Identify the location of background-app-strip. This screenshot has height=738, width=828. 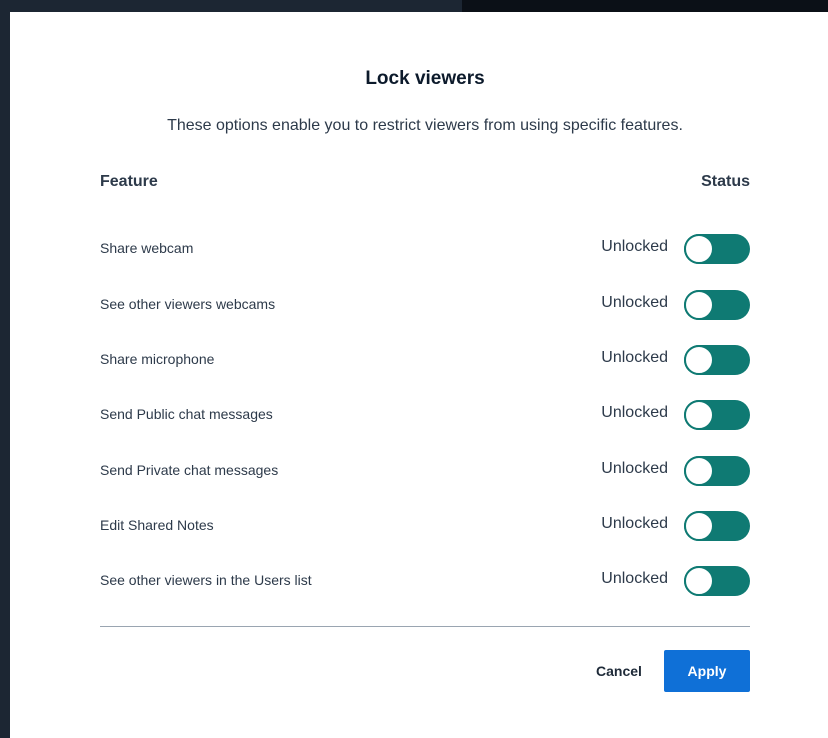
(414, 6).